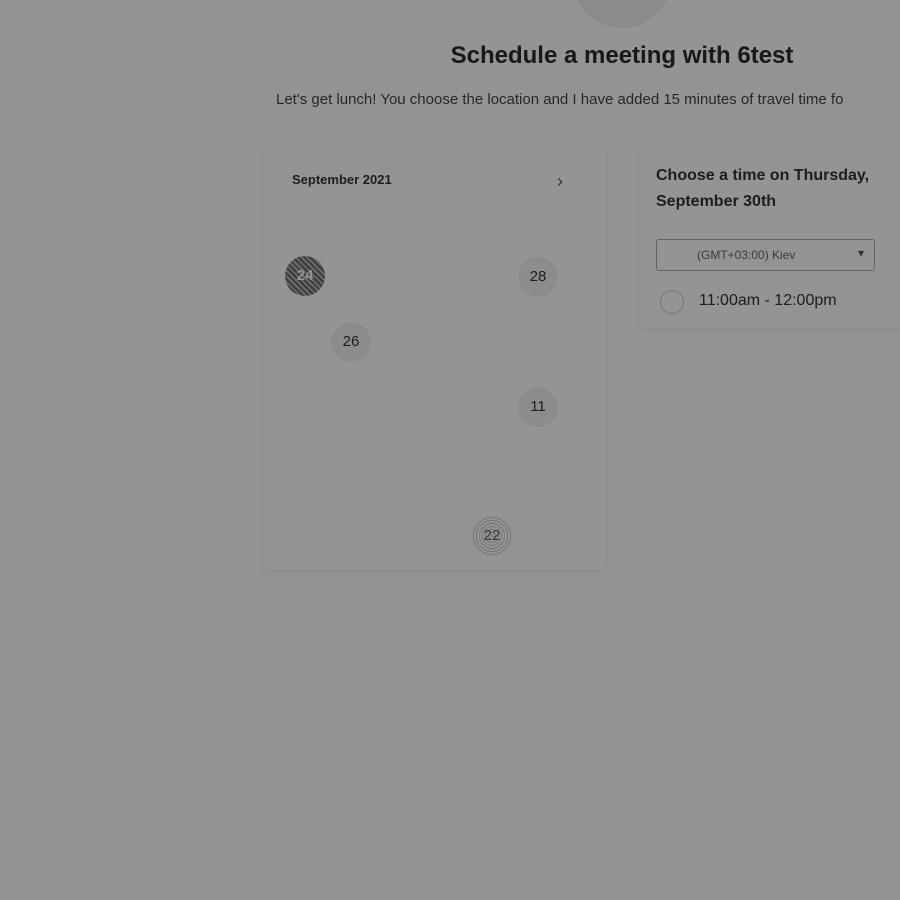 The image size is (900, 900). What do you see at coordinates (860, 253) in the screenshot?
I see `chevron-down-icon: ▾` at bounding box center [860, 253].